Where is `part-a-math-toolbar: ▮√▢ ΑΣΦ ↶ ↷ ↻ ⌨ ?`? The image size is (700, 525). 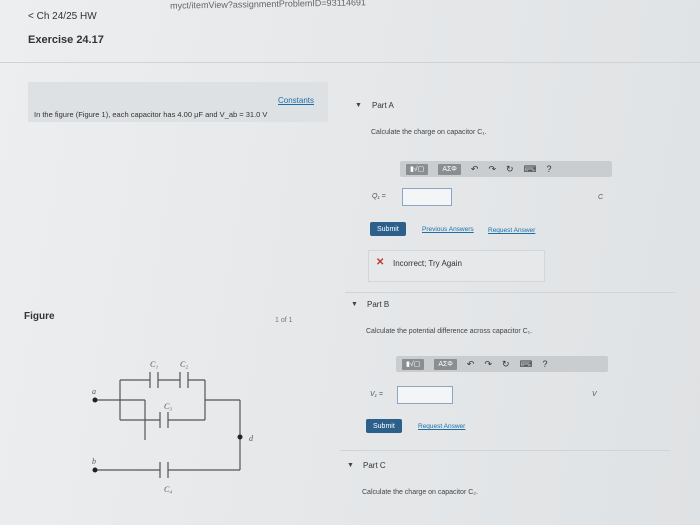
part-a-math-toolbar: ▮√▢ ΑΣΦ ↶ ↷ ↻ ⌨ ? is located at coordinates (506, 169).